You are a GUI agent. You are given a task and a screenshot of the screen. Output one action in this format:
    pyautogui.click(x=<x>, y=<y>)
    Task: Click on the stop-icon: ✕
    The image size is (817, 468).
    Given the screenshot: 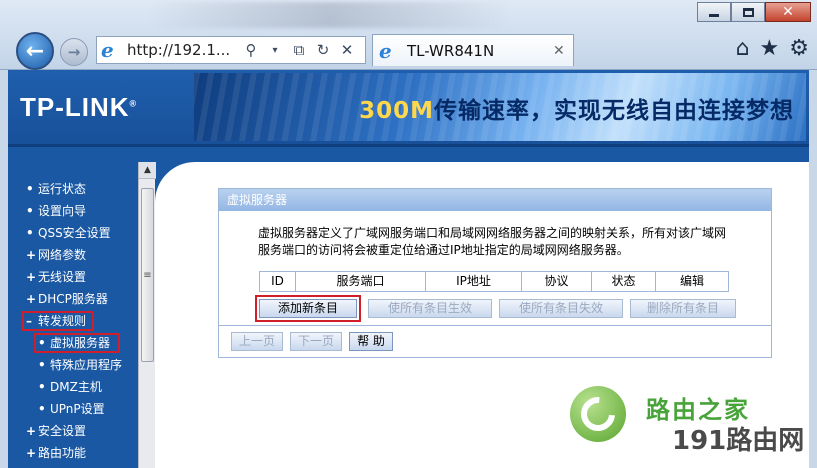 What is the action you would take?
    pyautogui.click(x=347, y=50)
    